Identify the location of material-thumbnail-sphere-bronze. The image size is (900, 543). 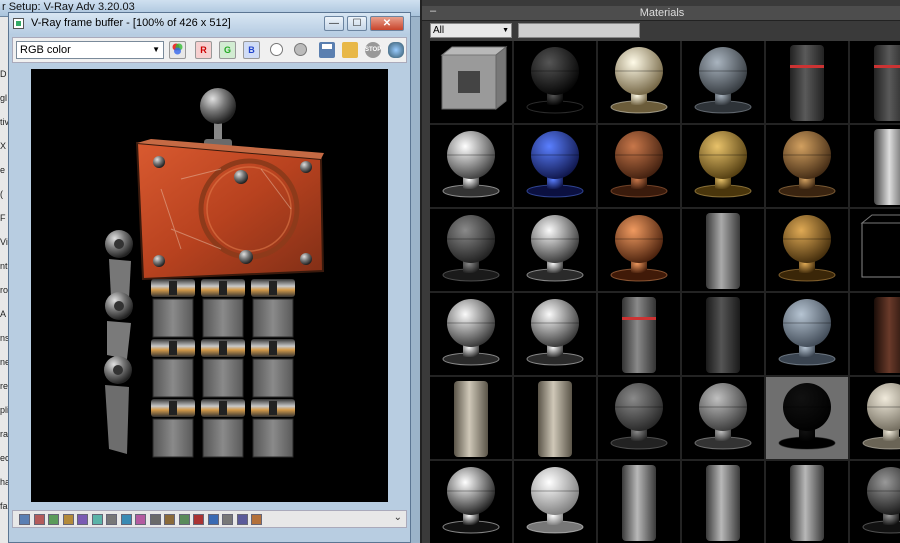
(807, 166).